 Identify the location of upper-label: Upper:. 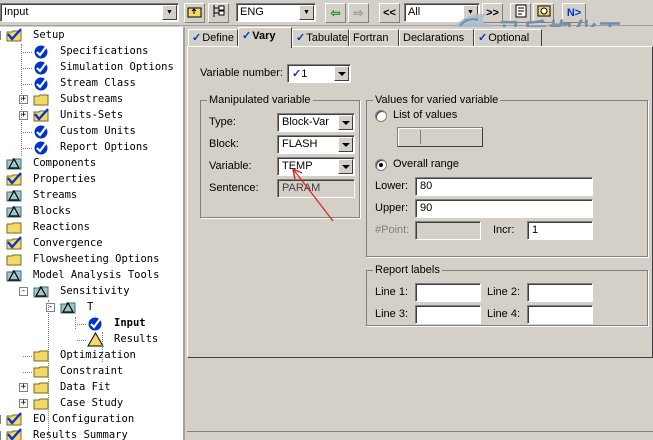
(392, 208).